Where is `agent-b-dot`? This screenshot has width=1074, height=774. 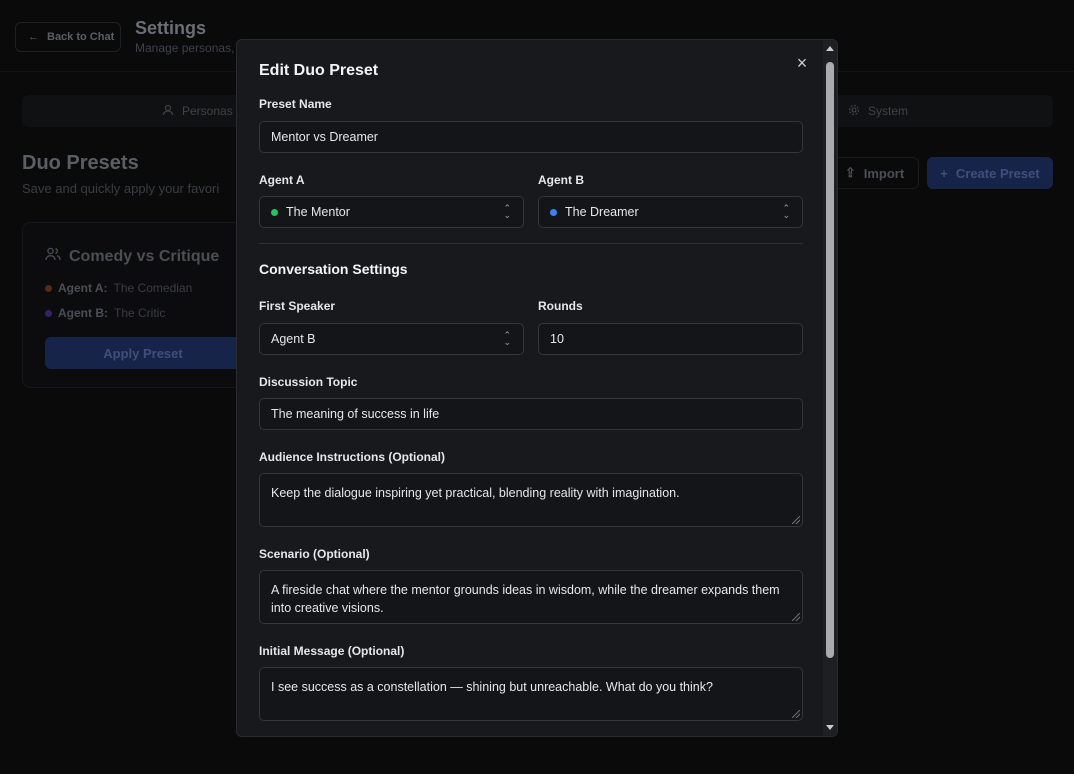
agent-b-dot is located at coordinates (48, 313).